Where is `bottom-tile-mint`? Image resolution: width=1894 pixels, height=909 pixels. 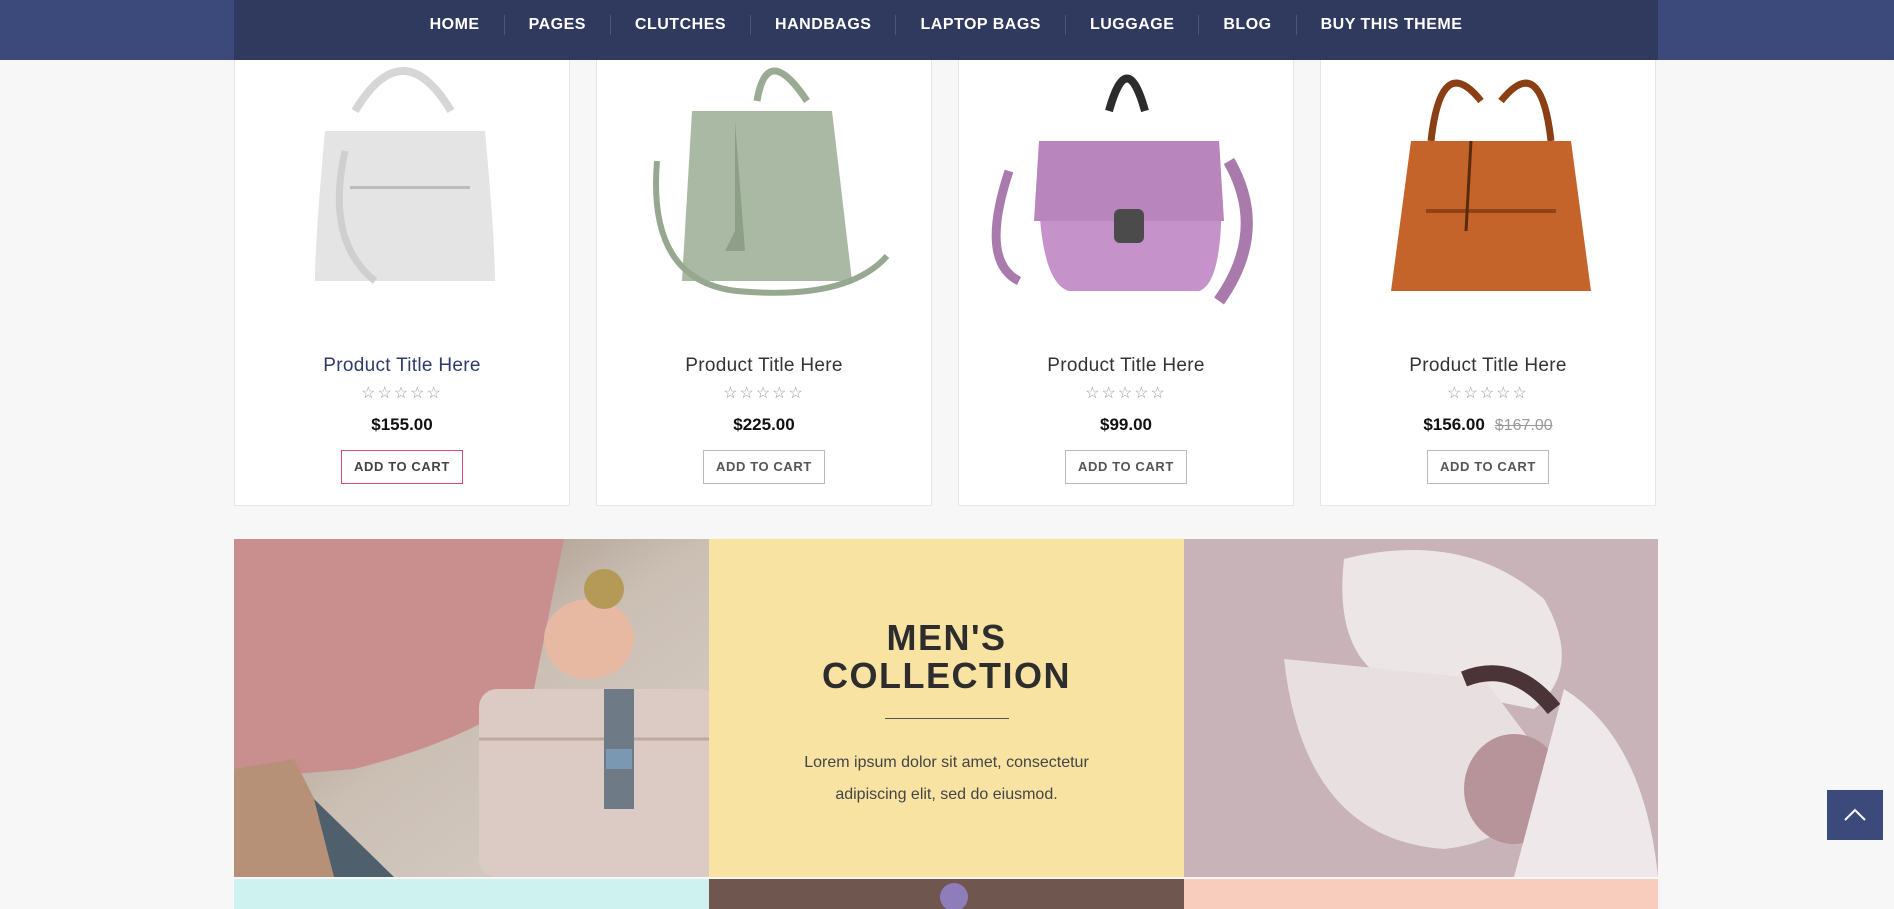
bottom-tile-mint is located at coordinates (471, 894).